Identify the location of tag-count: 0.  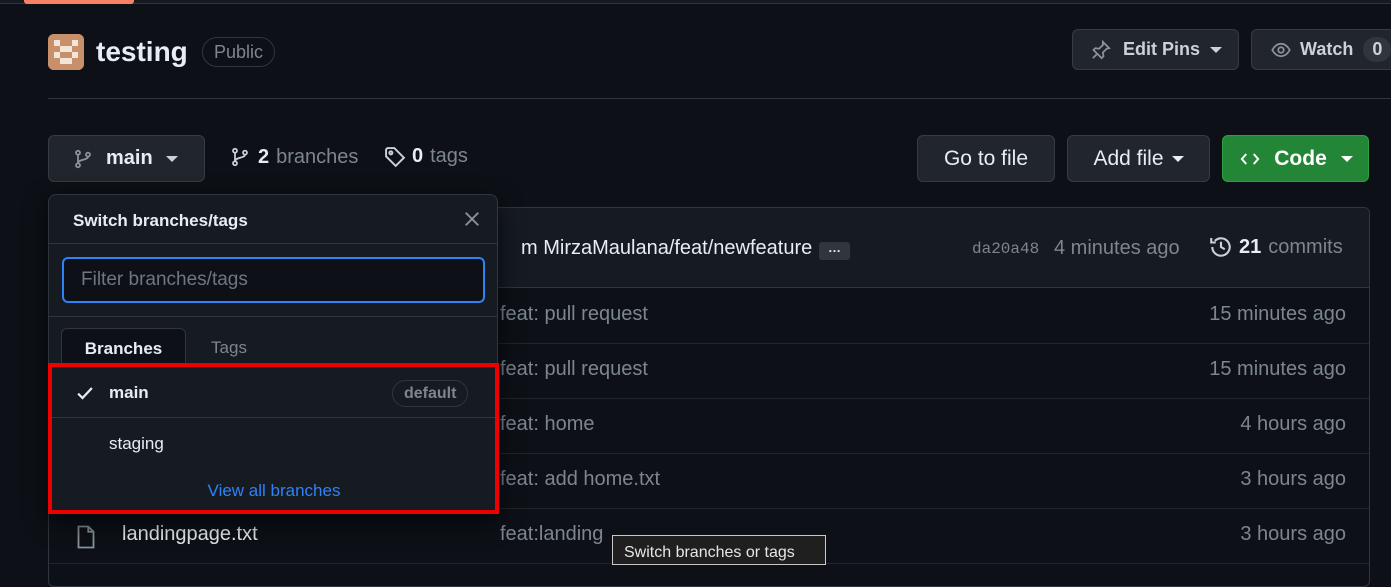
(418, 156).